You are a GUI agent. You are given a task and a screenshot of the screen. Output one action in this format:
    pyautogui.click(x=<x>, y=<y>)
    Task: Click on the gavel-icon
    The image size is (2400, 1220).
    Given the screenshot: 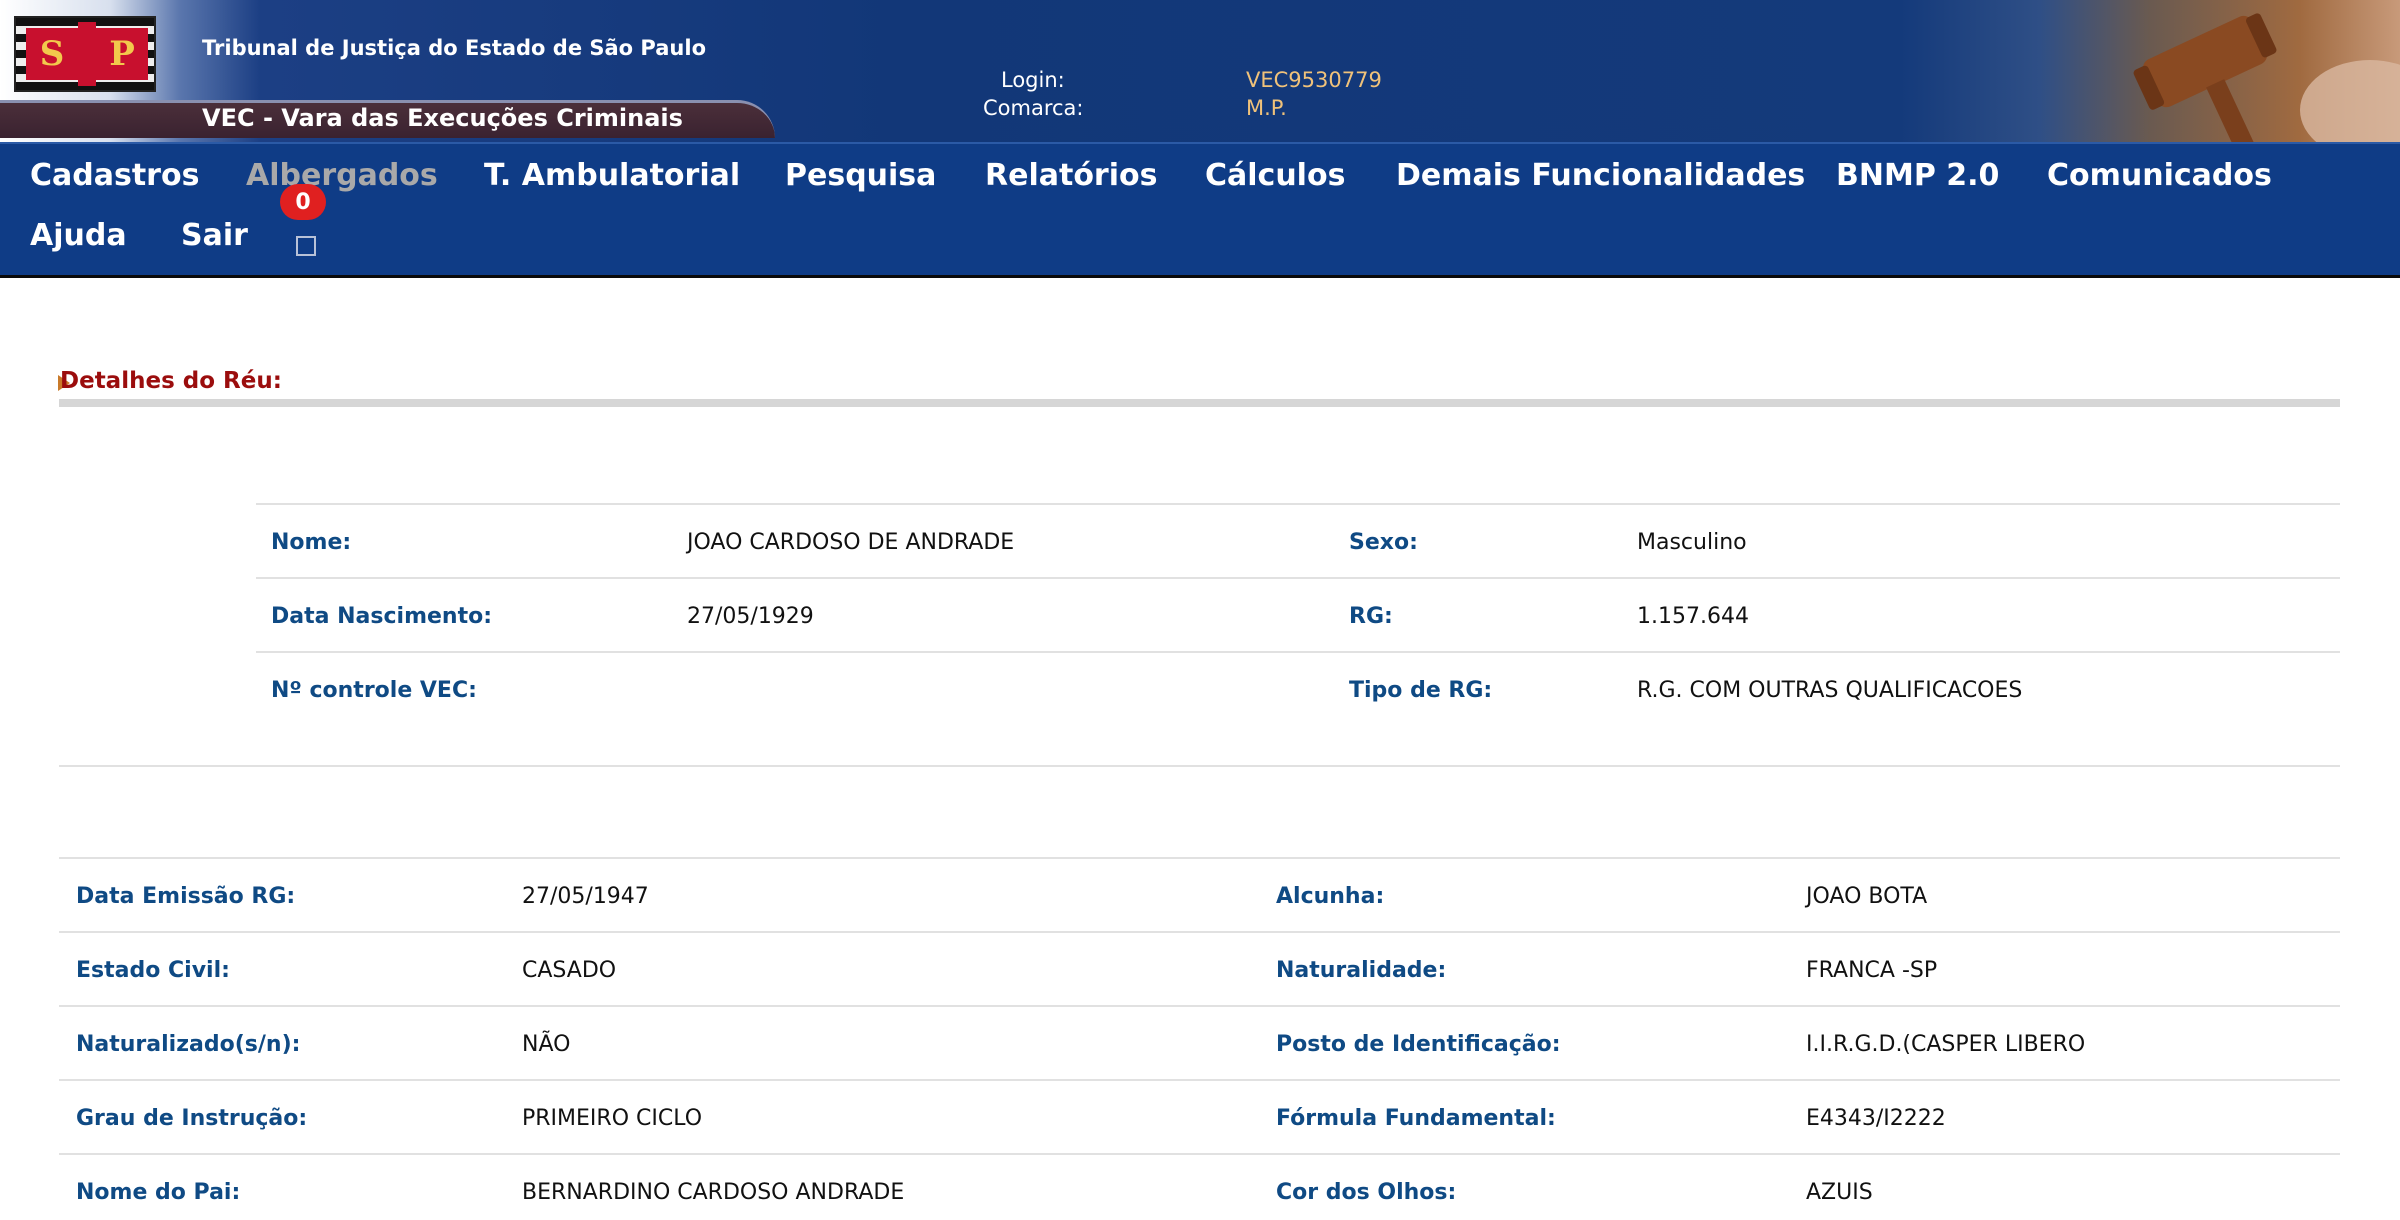 What is the action you would take?
    pyautogui.click(x=2266, y=77)
    